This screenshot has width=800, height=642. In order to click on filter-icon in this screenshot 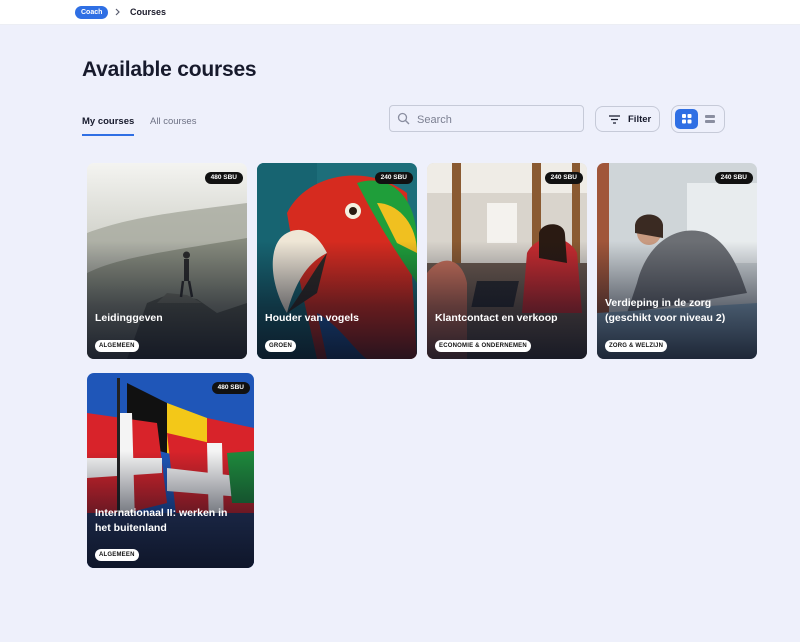, I will do `click(614, 119)`.